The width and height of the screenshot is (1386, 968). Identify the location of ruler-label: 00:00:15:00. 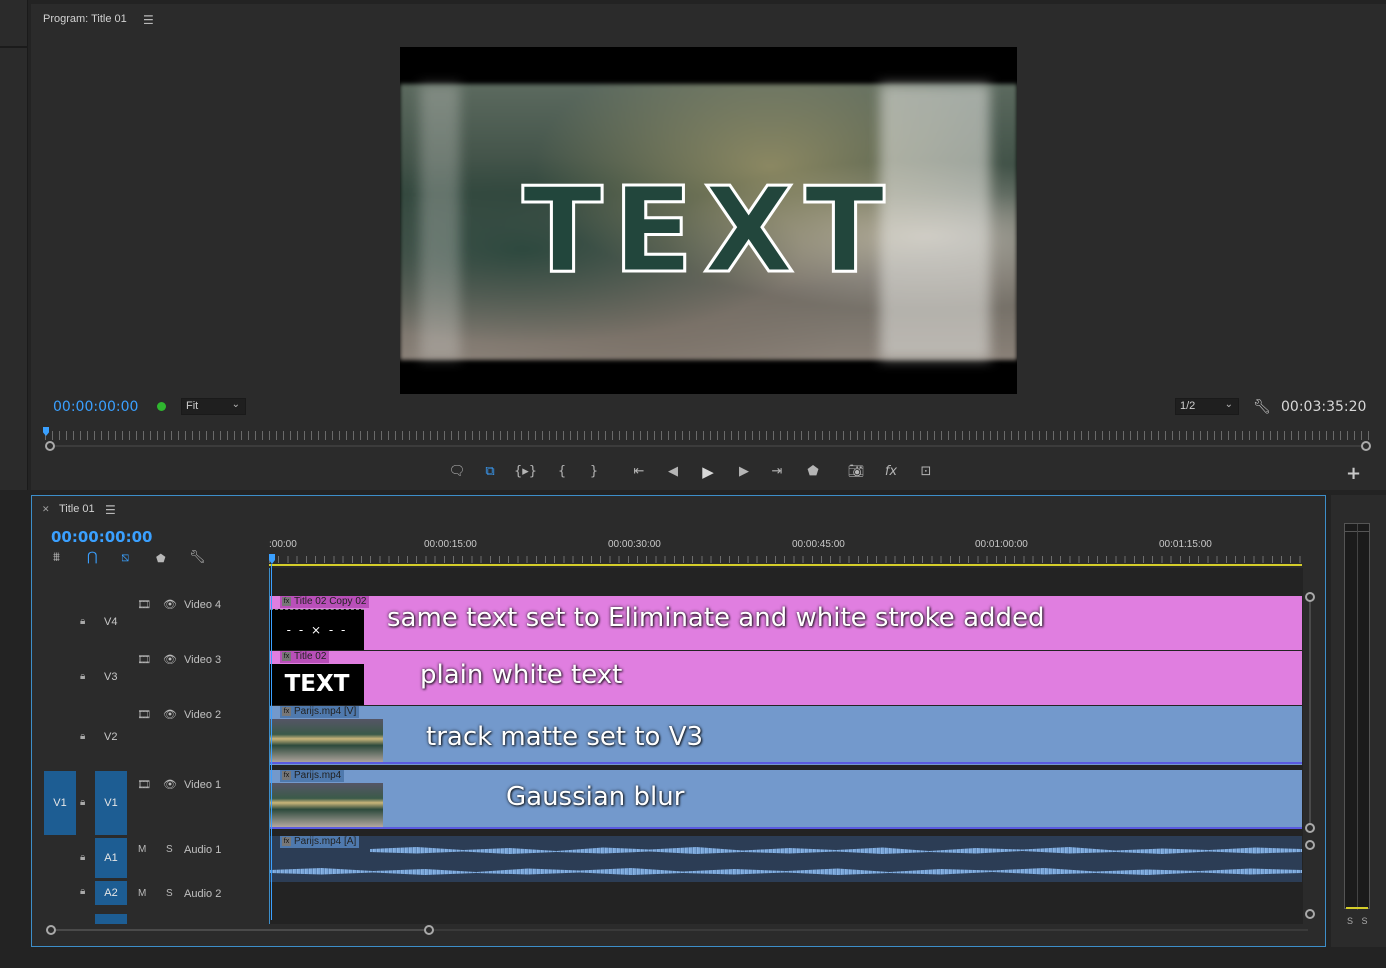
(450, 544).